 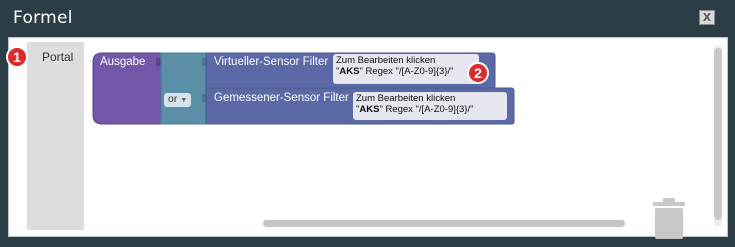 What do you see at coordinates (707, 17) in the screenshot?
I see `close-button: X` at bounding box center [707, 17].